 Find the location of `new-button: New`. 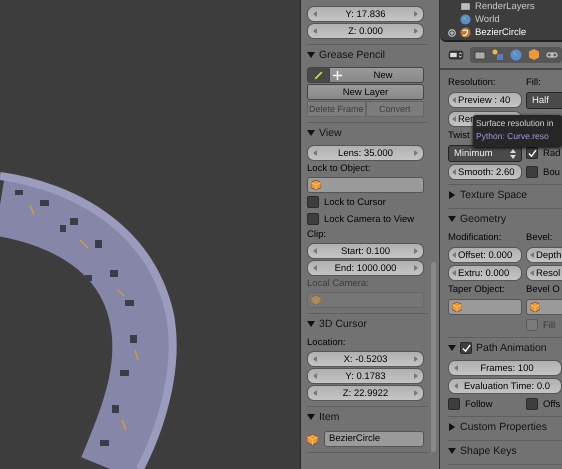

new-button: New is located at coordinates (376, 75).